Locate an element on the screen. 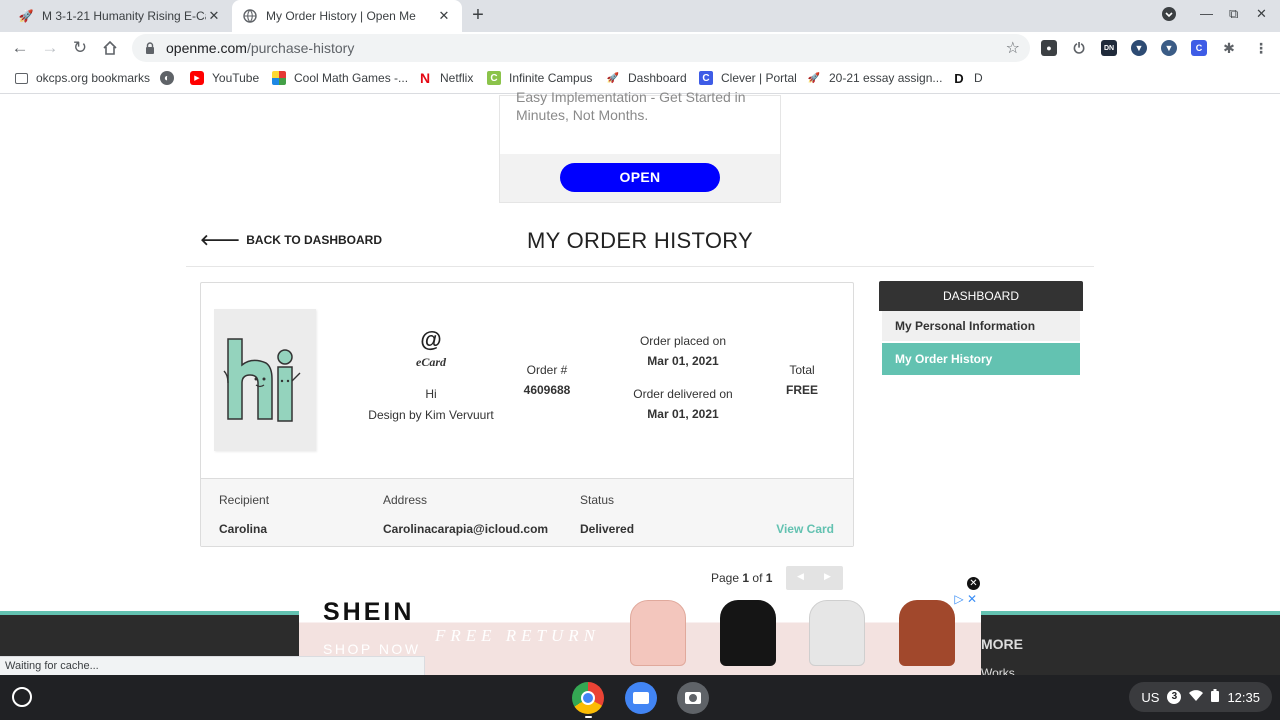  coolmath-icon is located at coordinates (279, 78).